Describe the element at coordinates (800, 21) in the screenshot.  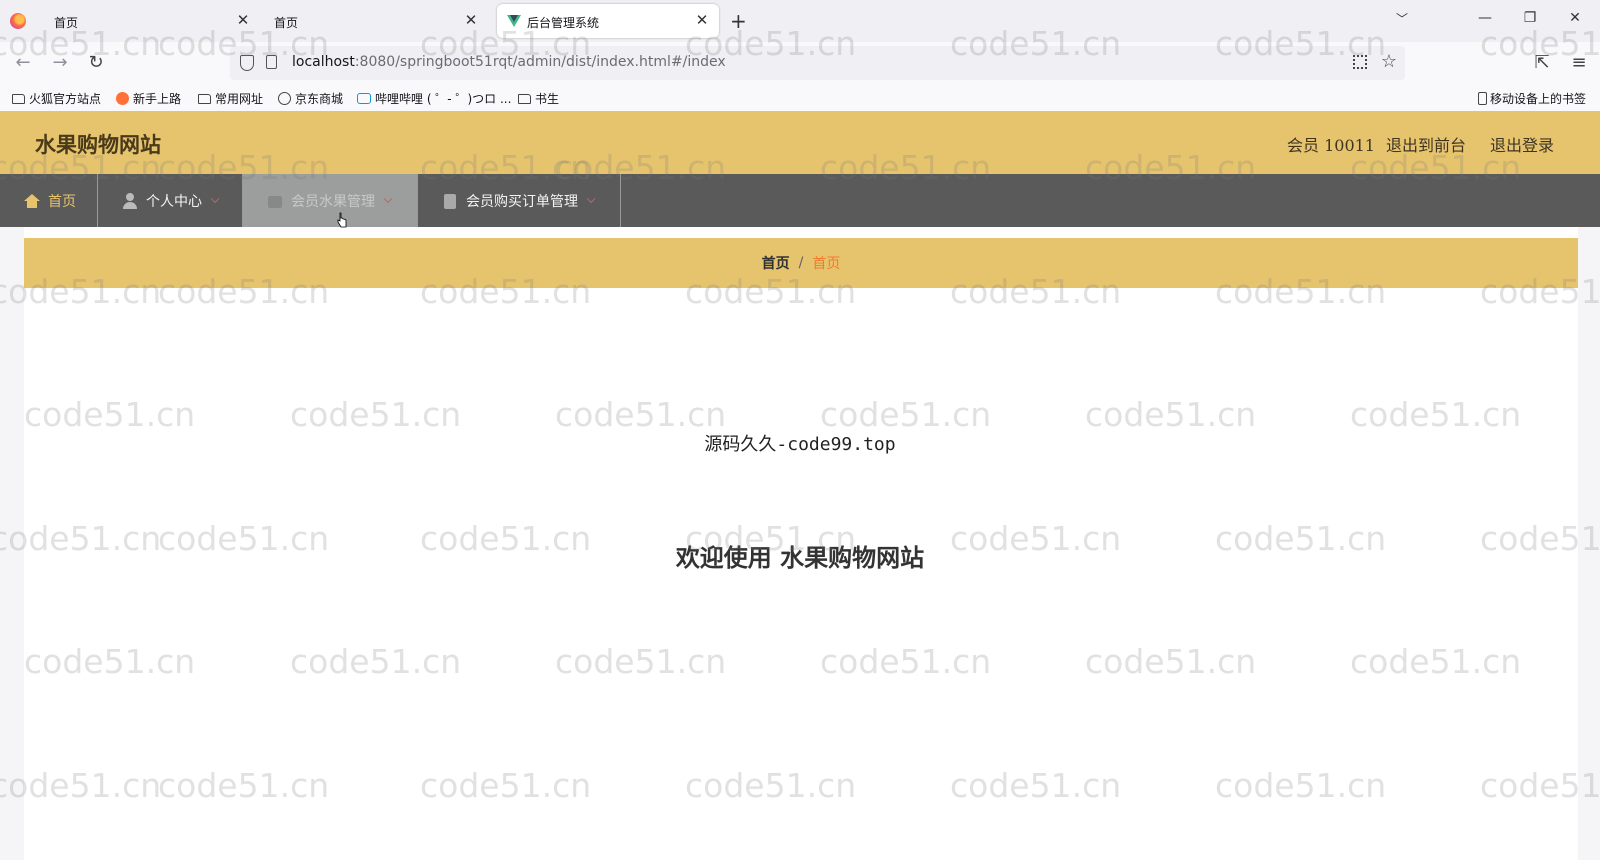
I see `browser-tab-bar: 首页 ✕ 首页 ✕ 后台管理系统 ✕ + ﹀ — ❐ ✕` at that location.